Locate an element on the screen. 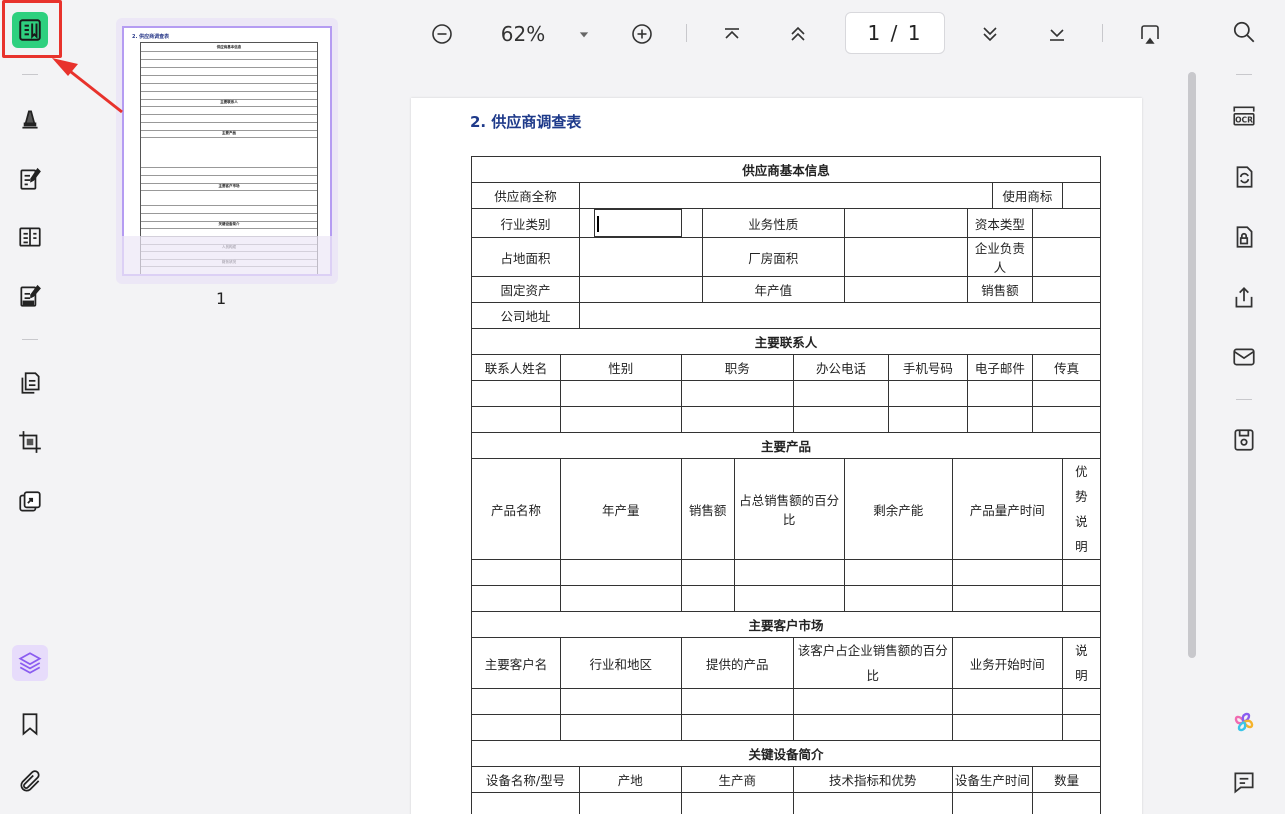  edit-tool-button is located at coordinates (30, 179).